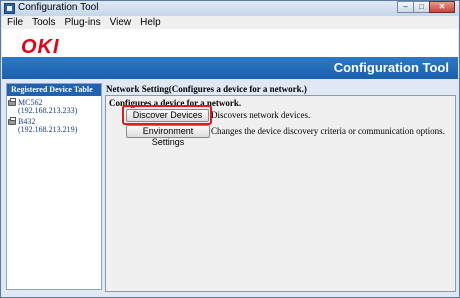 The image size is (460, 298). What do you see at coordinates (43, 22) in the screenshot?
I see `menu-tools: Tools` at bounding box center [43, 22].